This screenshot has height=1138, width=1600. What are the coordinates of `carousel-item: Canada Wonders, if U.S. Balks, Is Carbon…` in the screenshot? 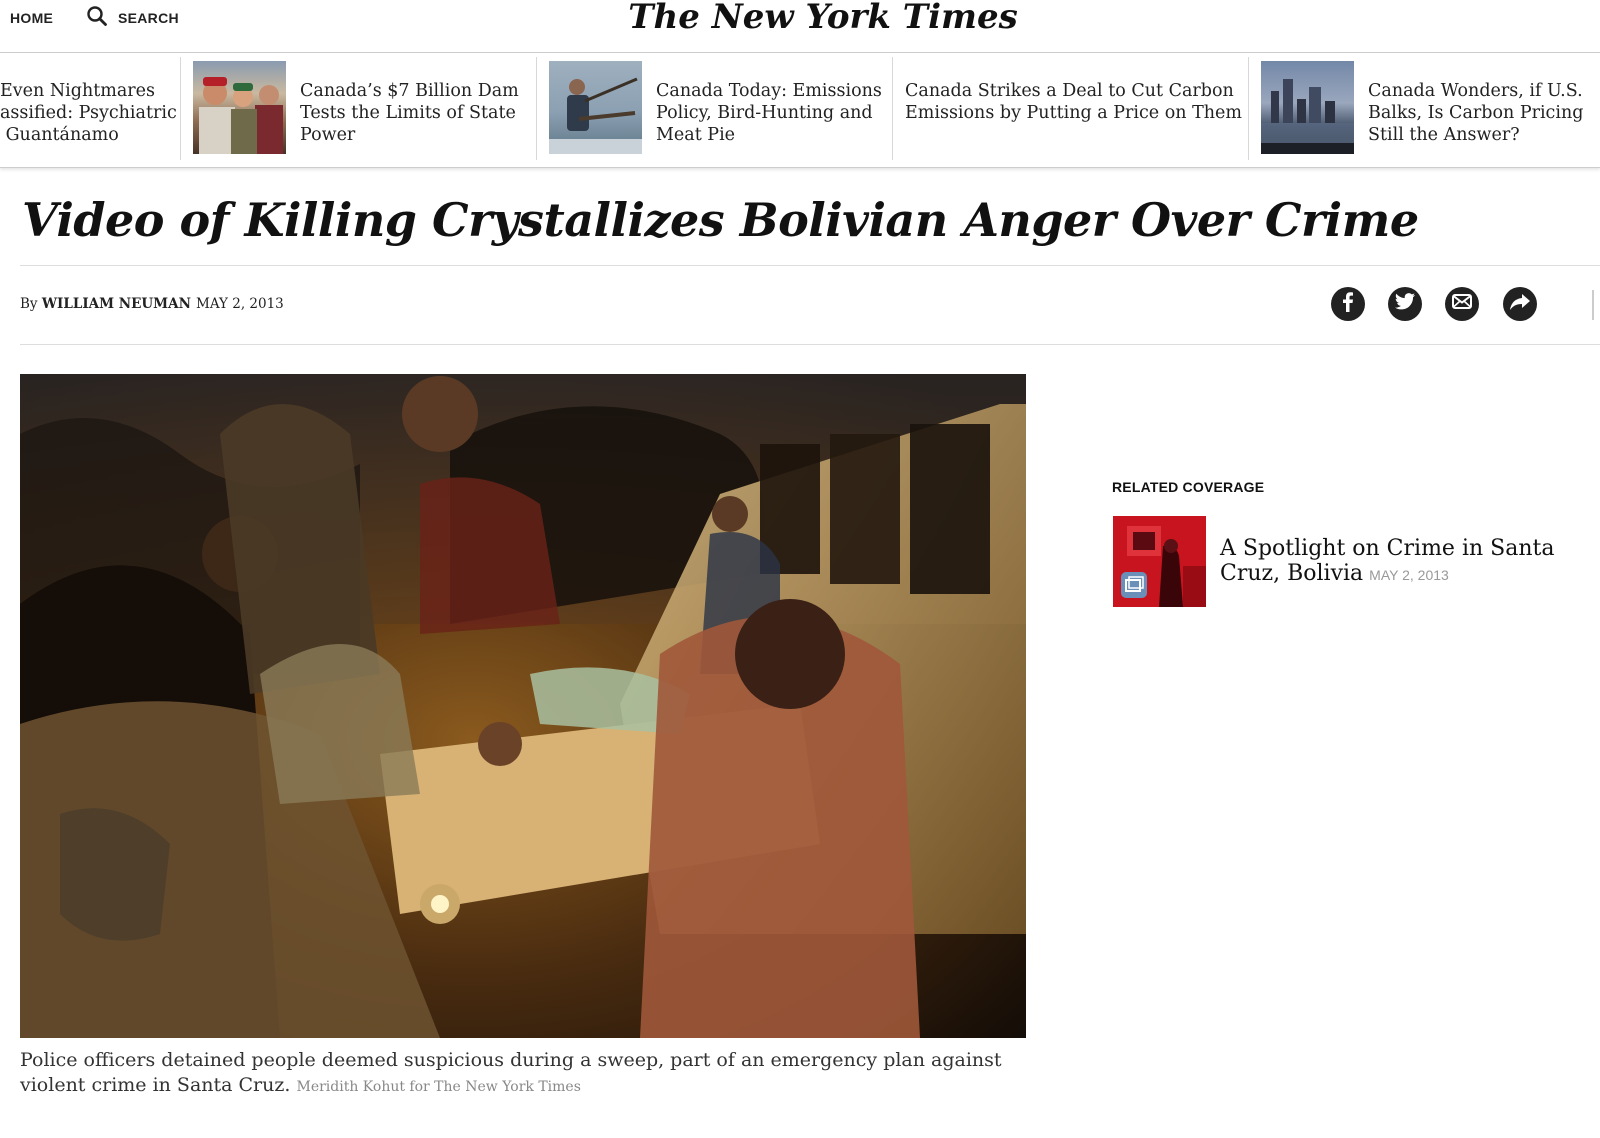 It's located at (1424, 110).